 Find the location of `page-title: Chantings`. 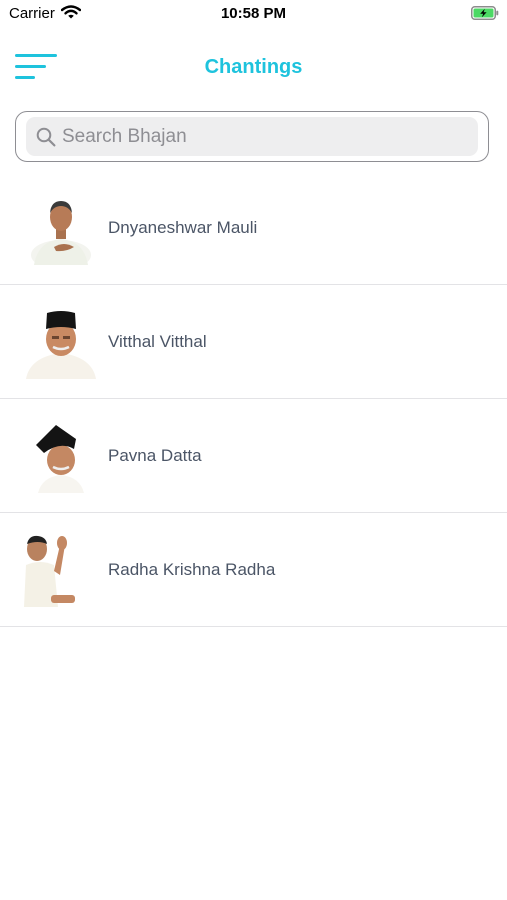

page-title: Chantings is located at coordinates (253, 67).